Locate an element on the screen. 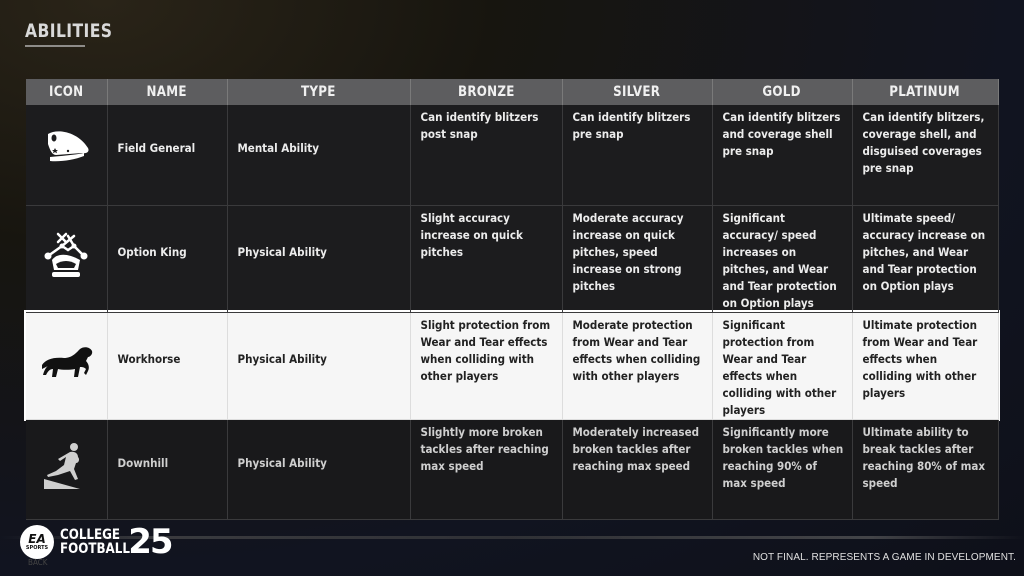 The image size is (1024, 576). header-silver: SILVER is located at coordinates (637, 92).